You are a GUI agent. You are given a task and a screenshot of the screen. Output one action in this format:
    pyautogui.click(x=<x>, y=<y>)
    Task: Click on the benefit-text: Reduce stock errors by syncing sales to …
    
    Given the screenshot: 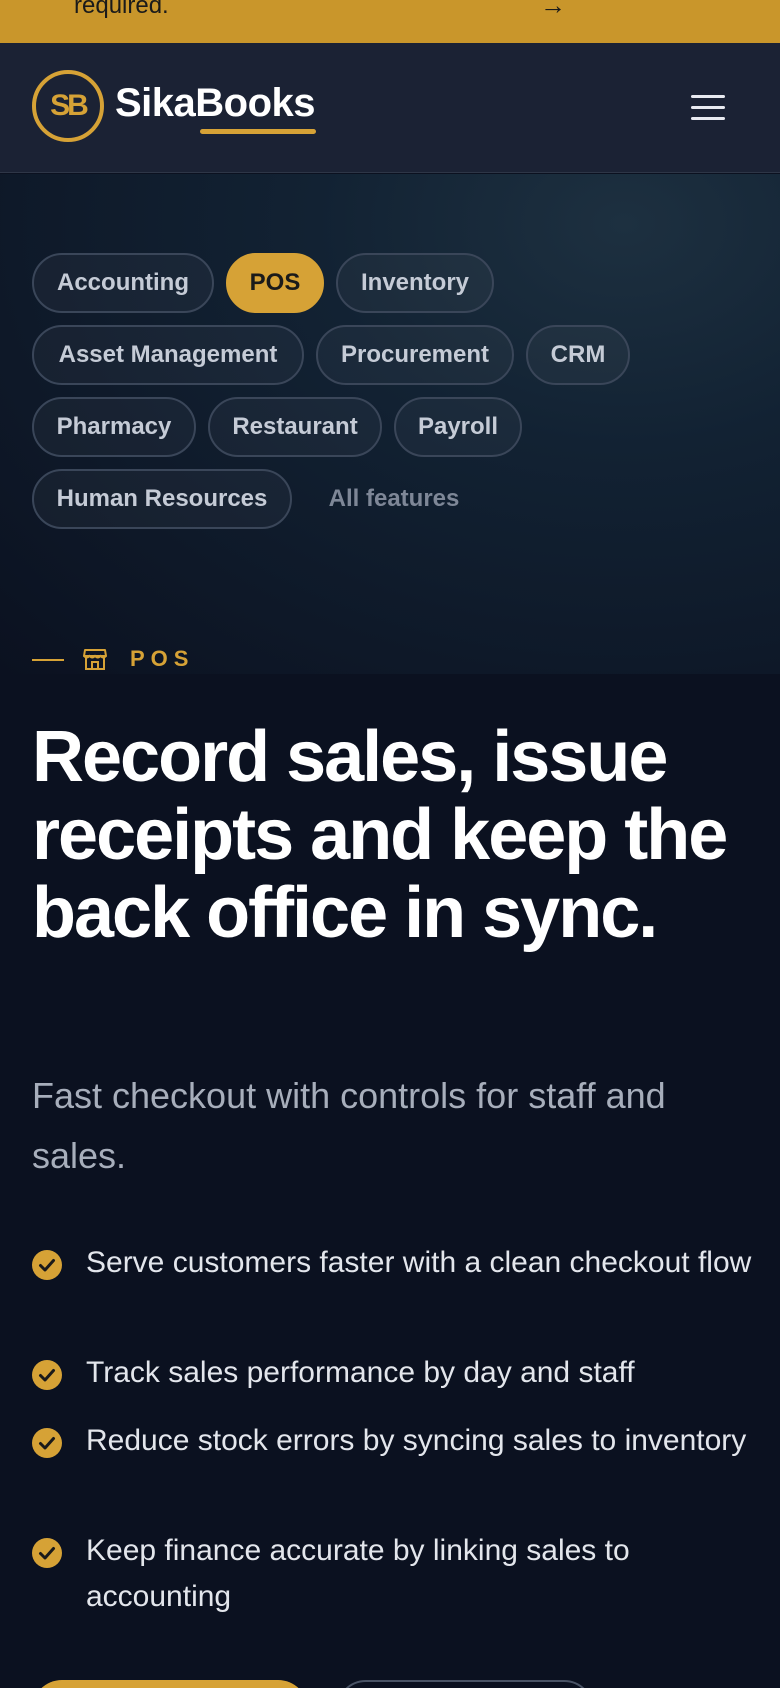 What is the action you would take?
    pyautogui.click(x=416, y=1440)
    